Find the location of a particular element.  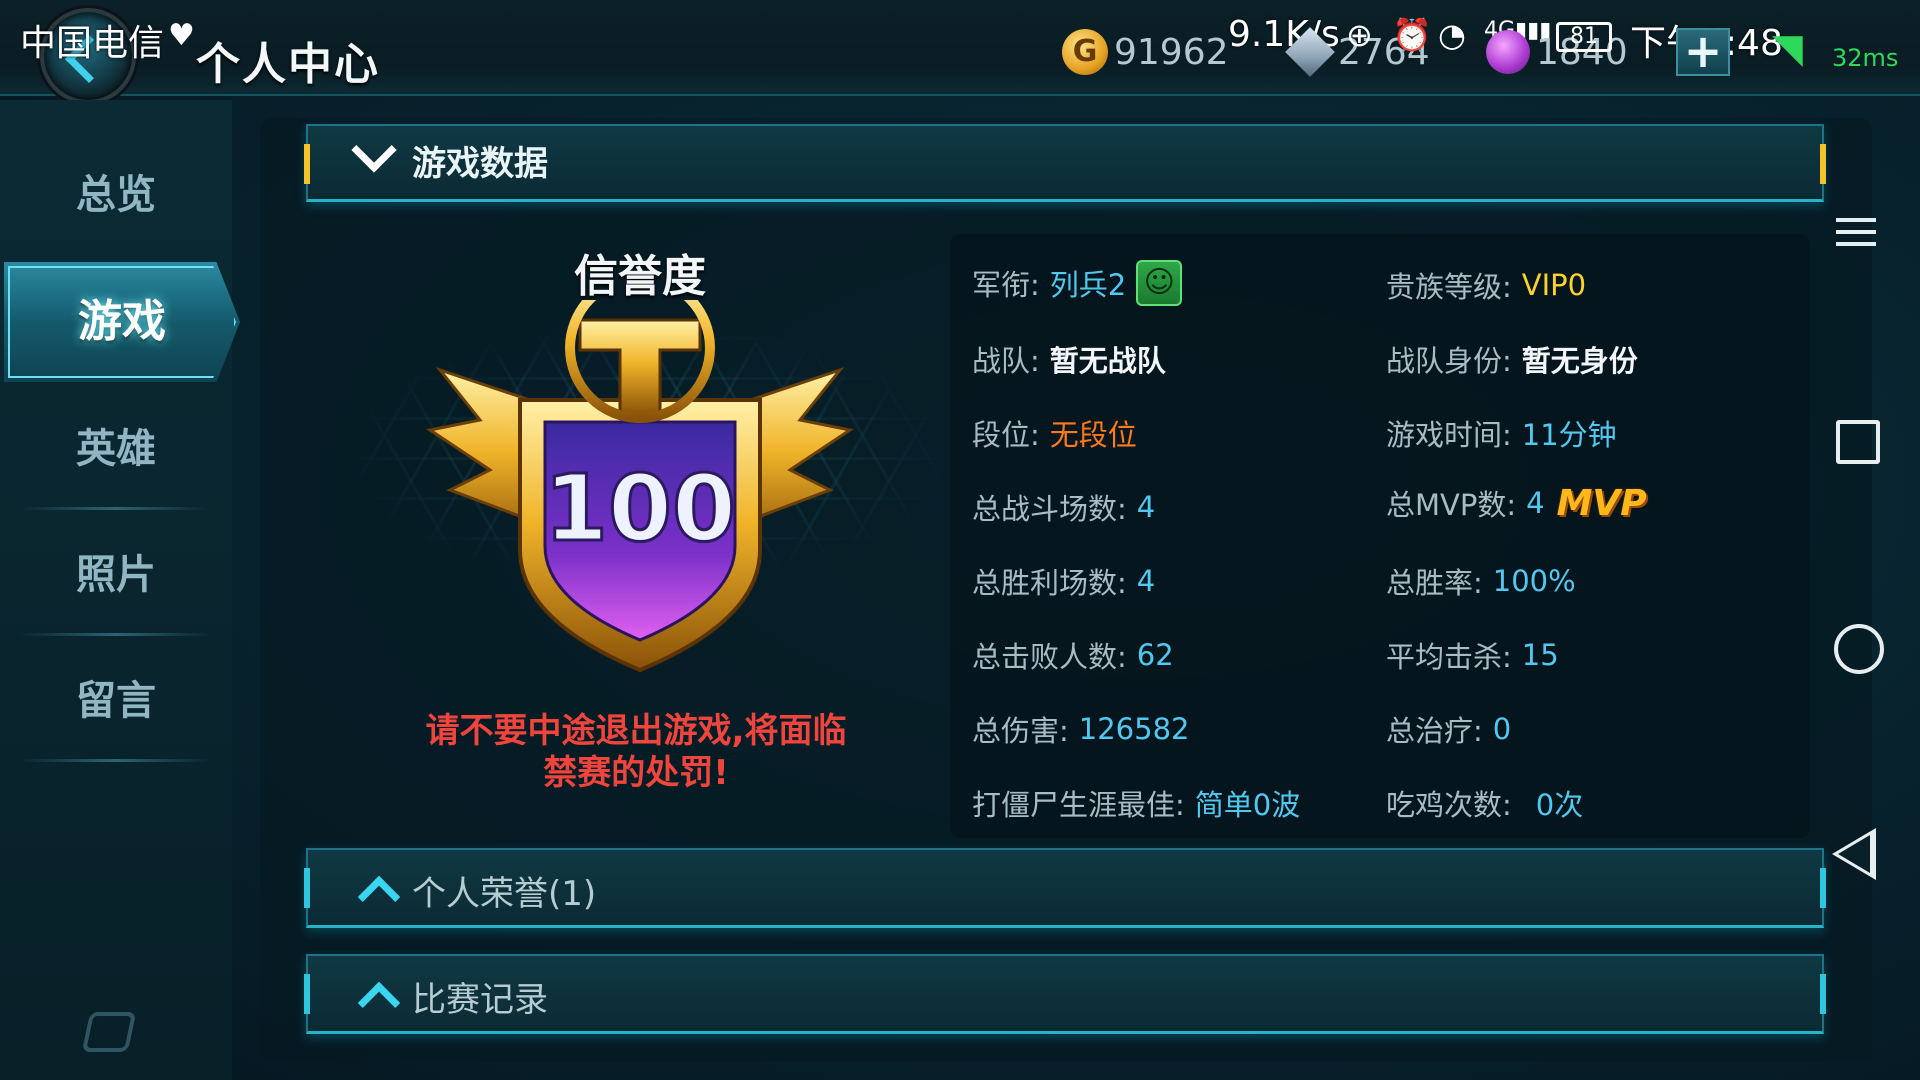

sidebar-item-overview: 总览 is located at coordinates (116, 195).